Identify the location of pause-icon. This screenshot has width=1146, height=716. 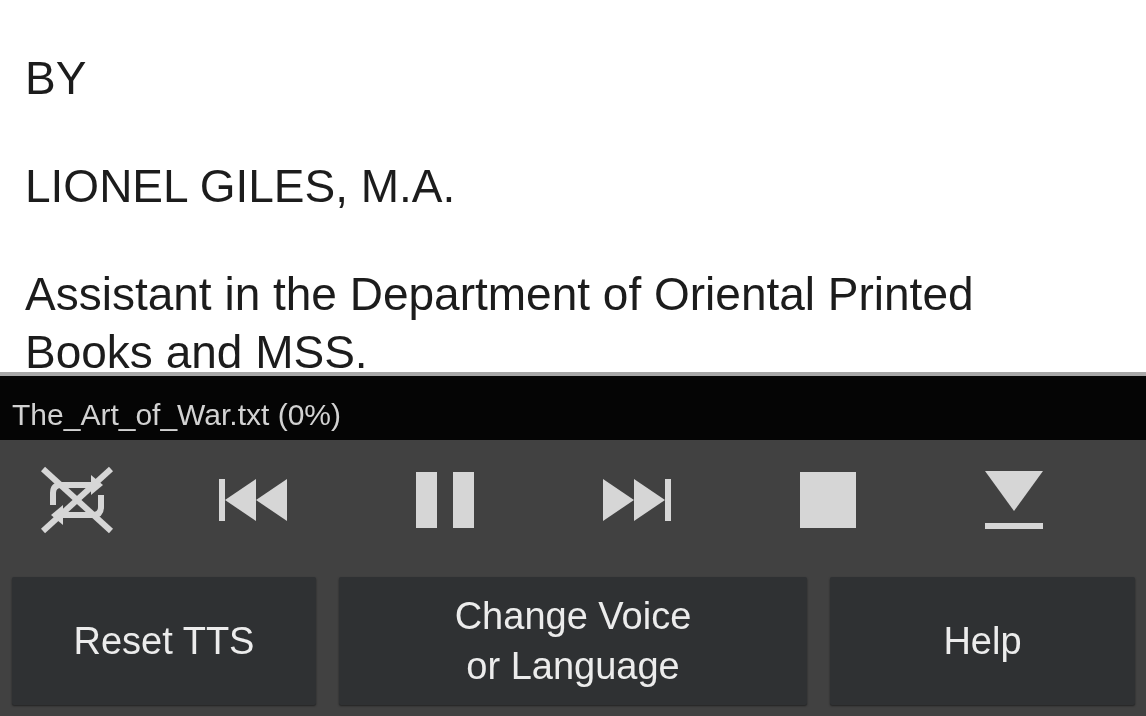
(445, 500).